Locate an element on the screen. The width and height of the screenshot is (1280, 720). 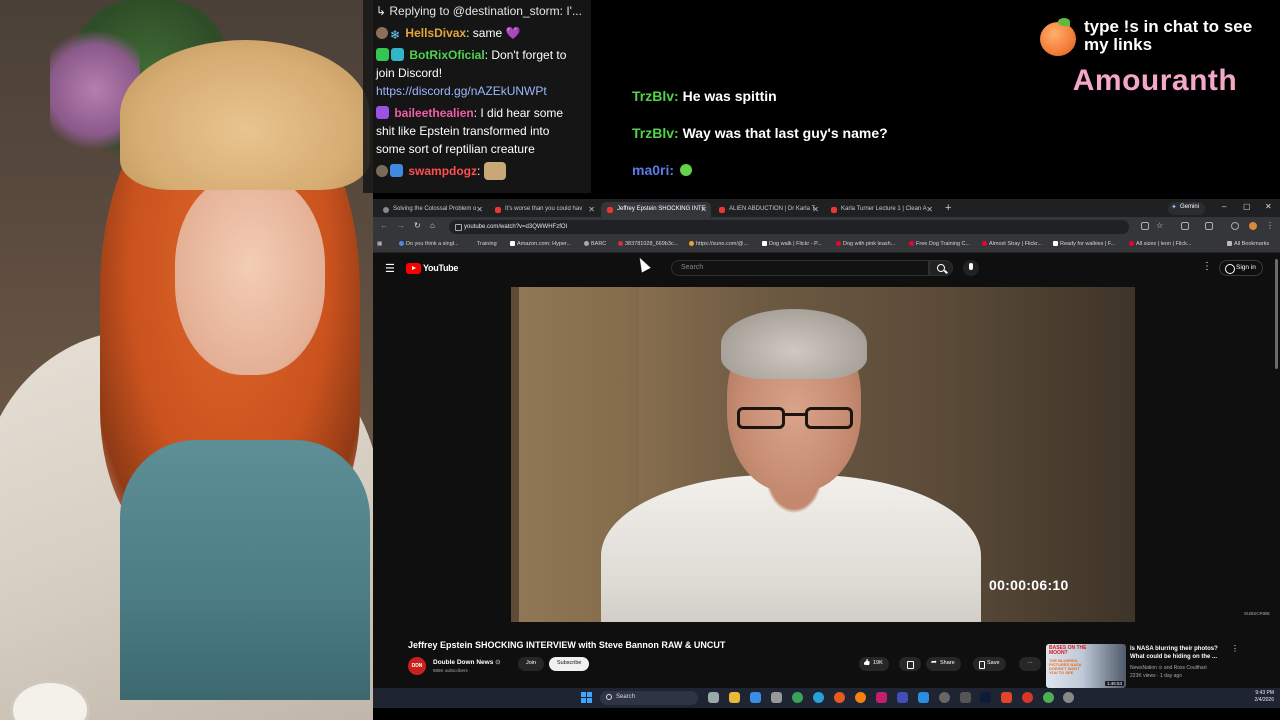
sub-badge-icon is located at coordinates (382, 112).